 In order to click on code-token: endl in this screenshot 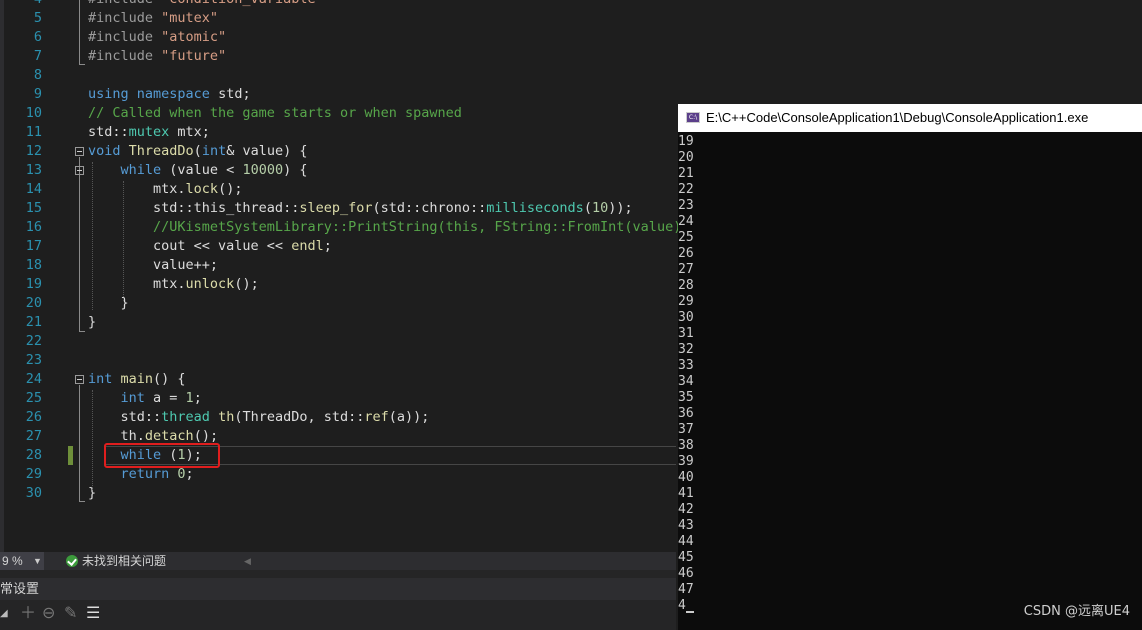, I will do `click(307, 246)`.